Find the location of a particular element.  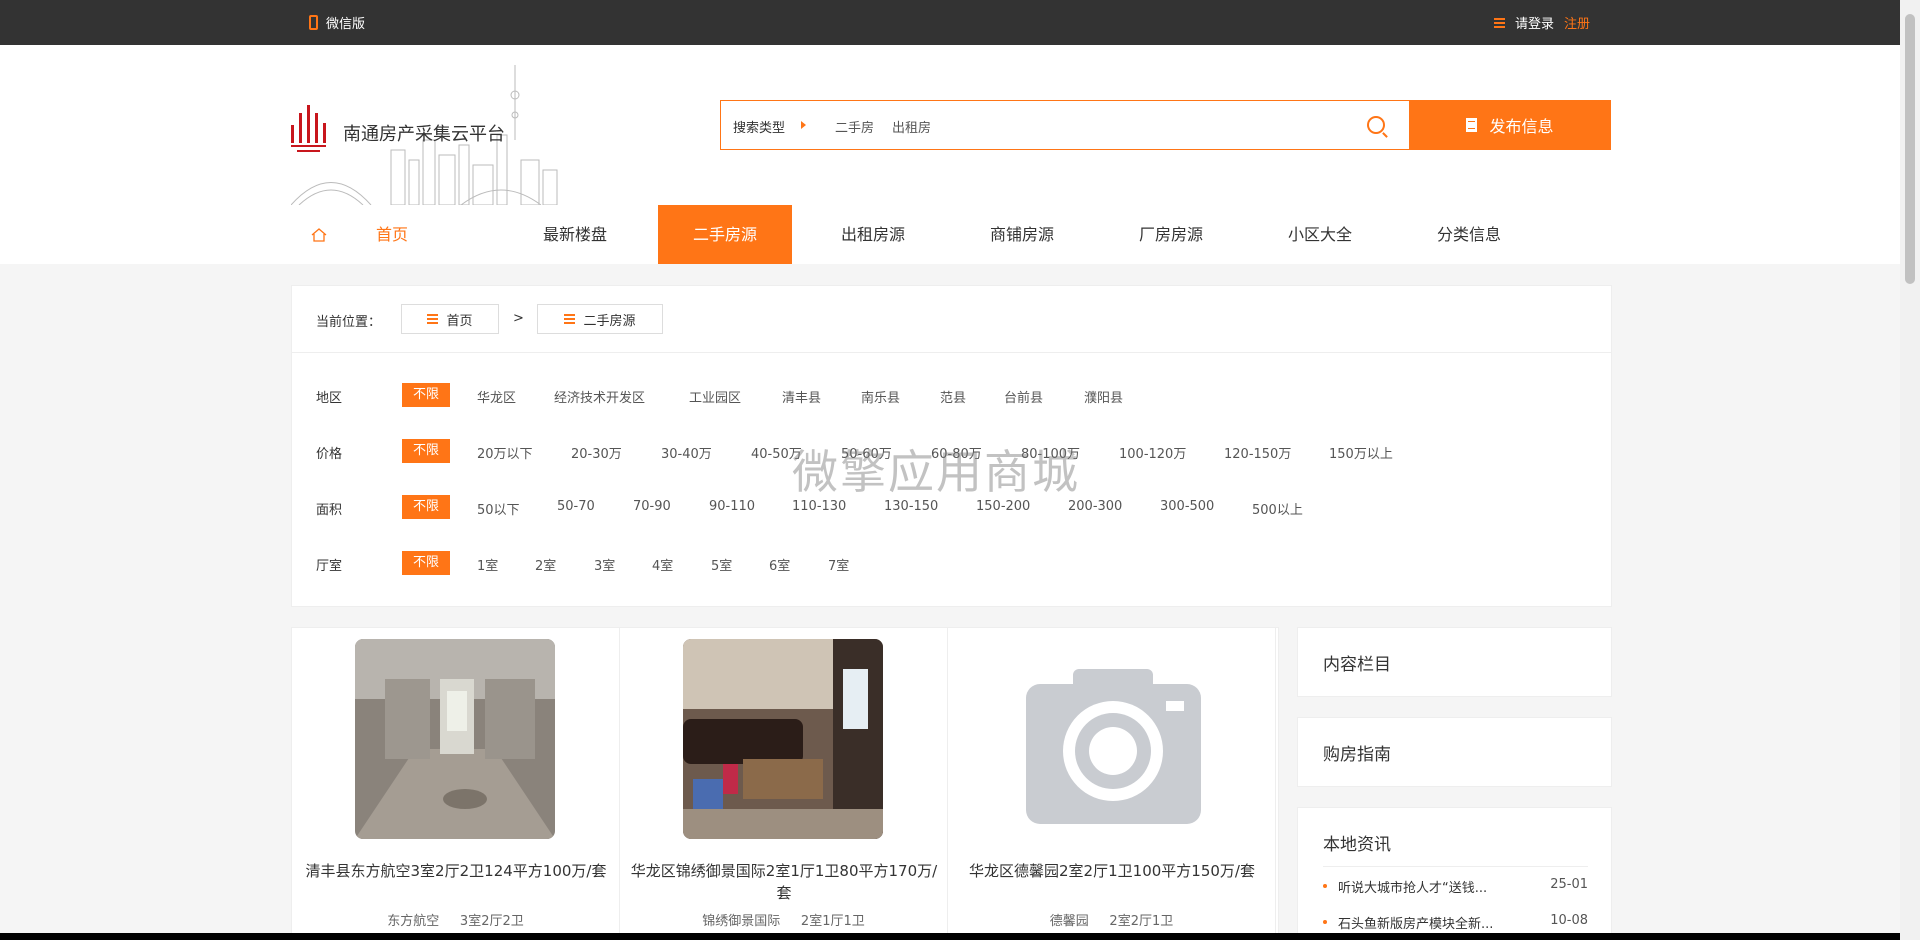

filter-label: 面积 is located at coordinates (329, 510).